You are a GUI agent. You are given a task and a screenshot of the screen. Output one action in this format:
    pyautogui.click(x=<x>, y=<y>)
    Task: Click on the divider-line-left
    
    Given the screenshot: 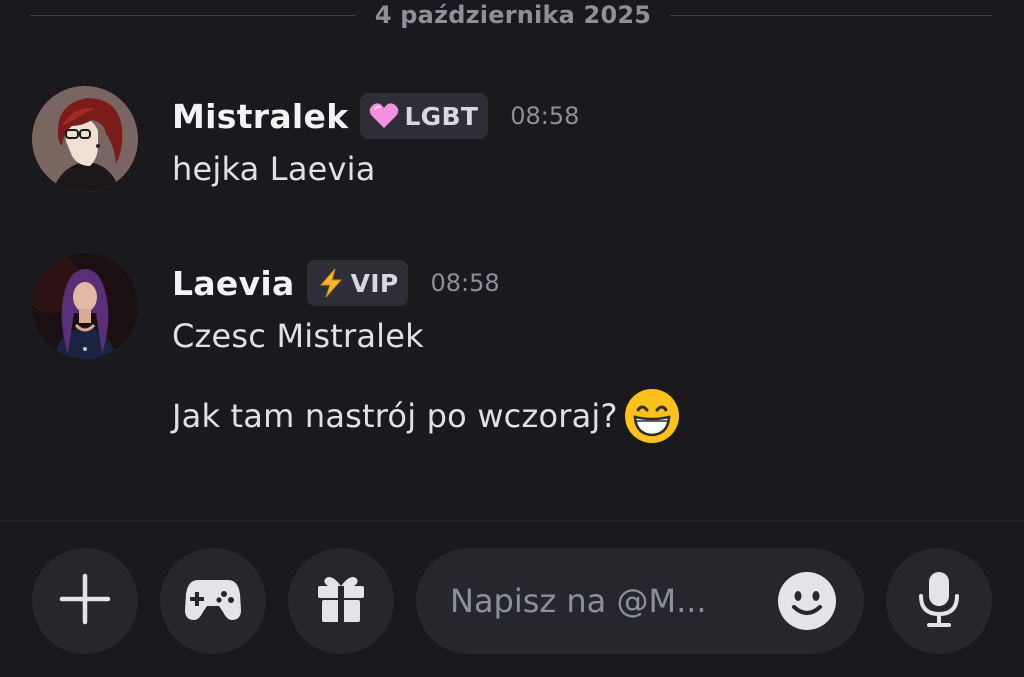 What is the action you would take?
    pyautogui.click(x=193, y=15)
    